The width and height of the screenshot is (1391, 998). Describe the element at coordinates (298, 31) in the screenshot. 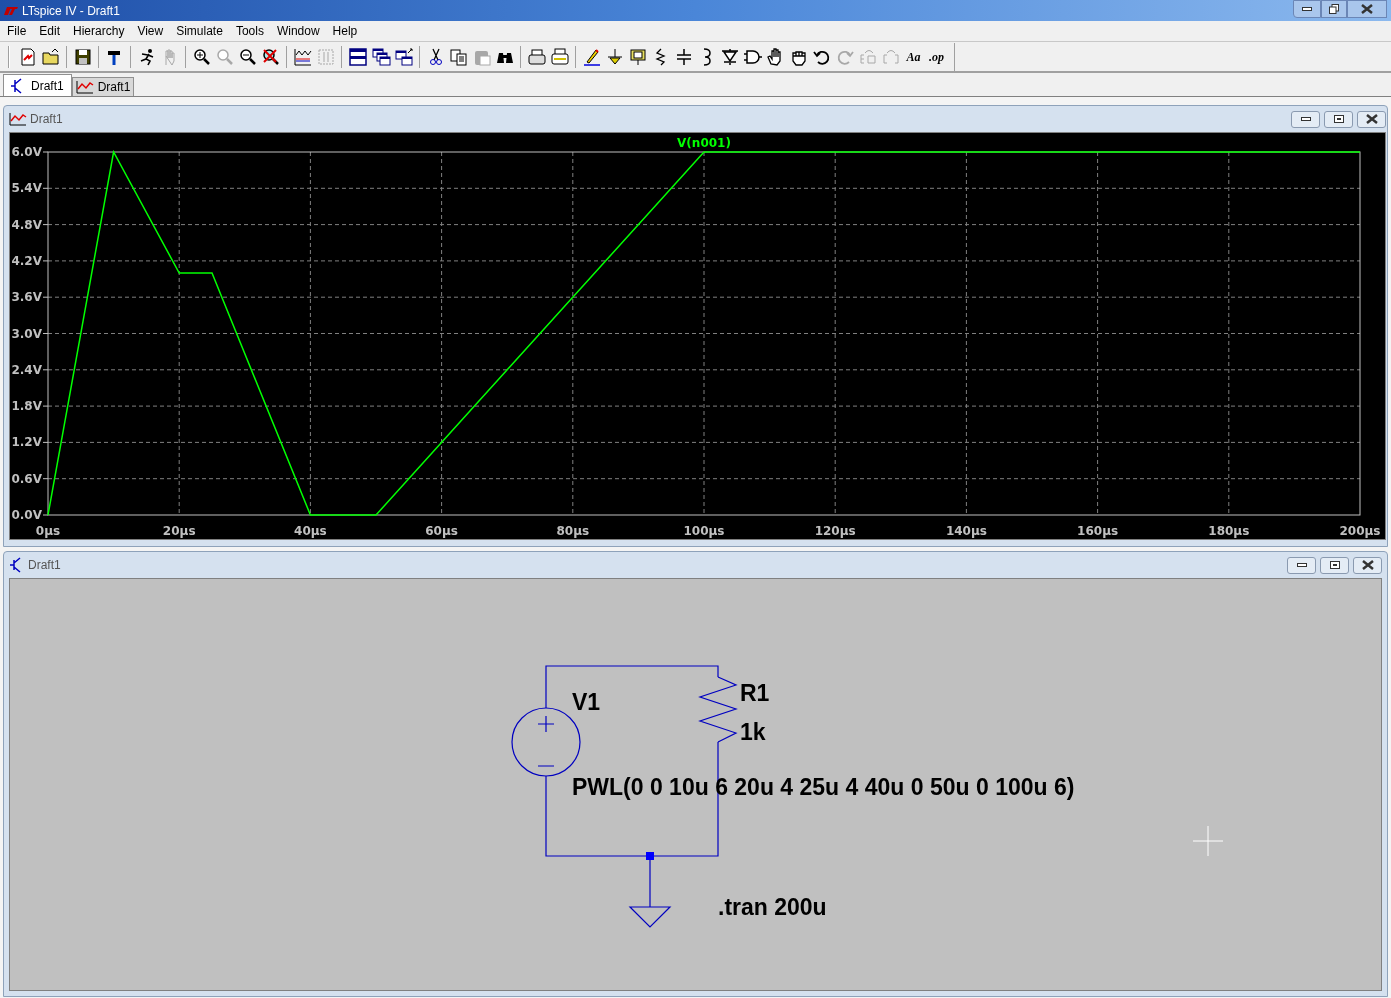

I see `menu-item: Window` at that location.